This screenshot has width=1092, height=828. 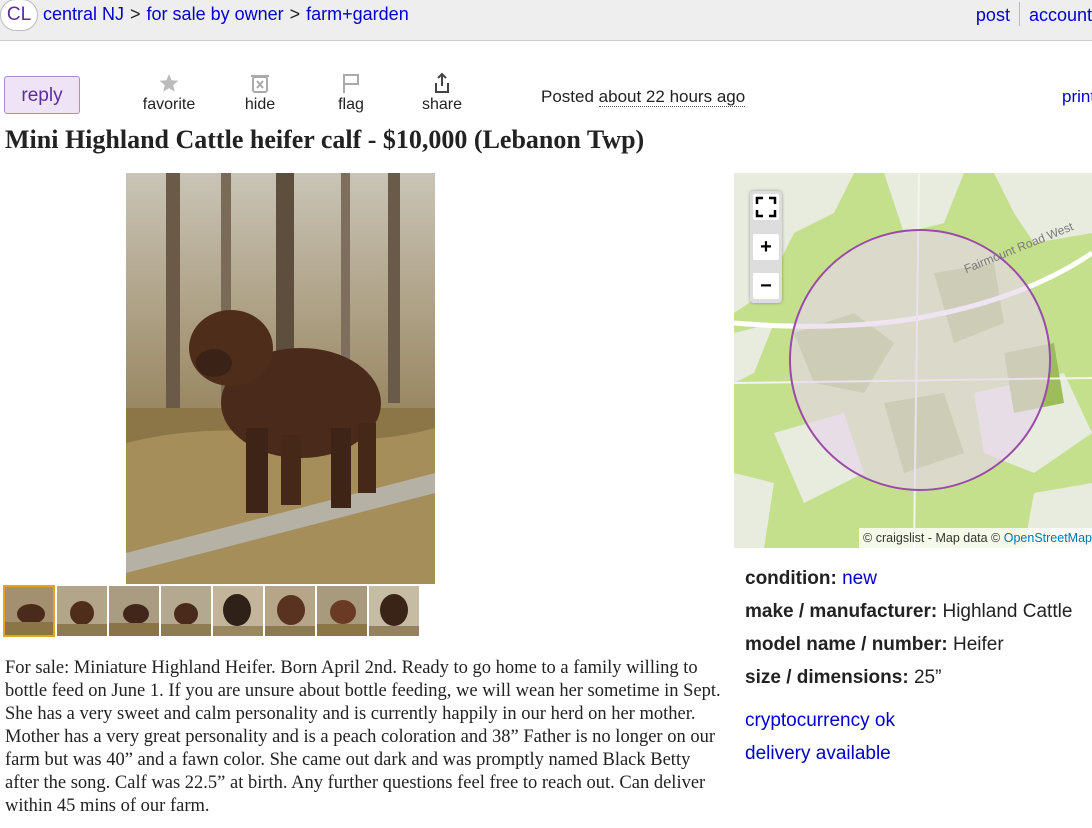 What do you see at coordinates (1019, 14) in the screenshot?
I see `link-divider` at bounding box center [1019, 14].